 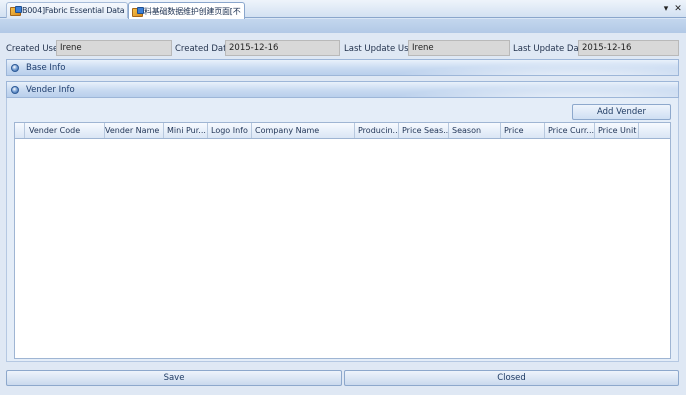 What do you see at coordinates (621, 112) in the screenshot?
I see `add-vender-button: Add Vender` at bounding box center [621, 112].